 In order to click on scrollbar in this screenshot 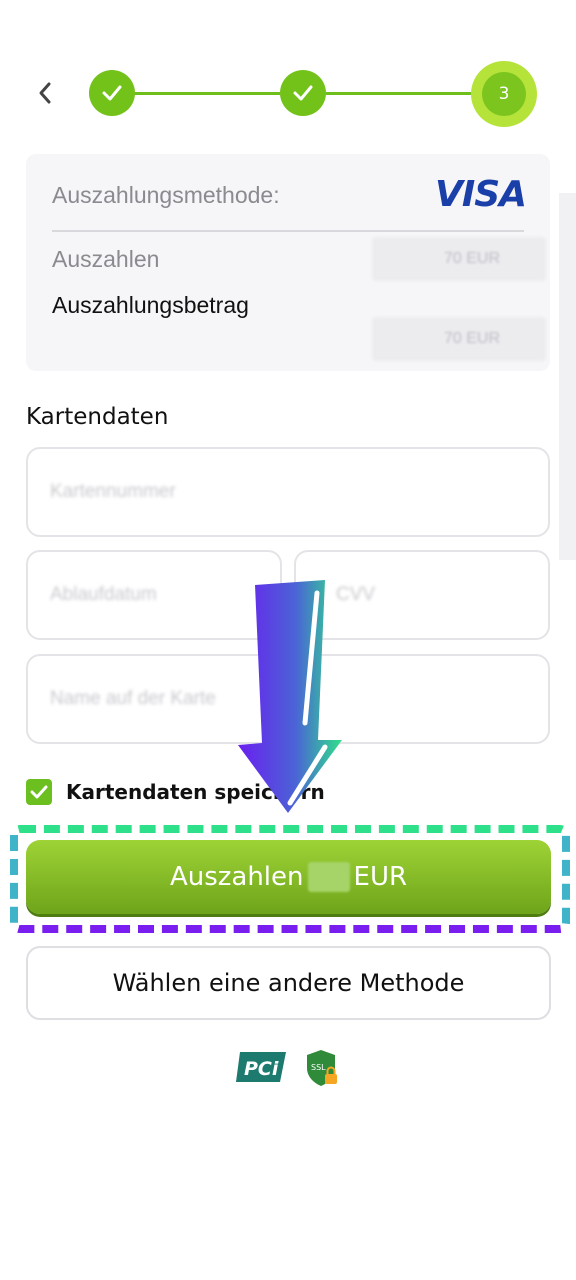, I will do `click(567, 376)`.